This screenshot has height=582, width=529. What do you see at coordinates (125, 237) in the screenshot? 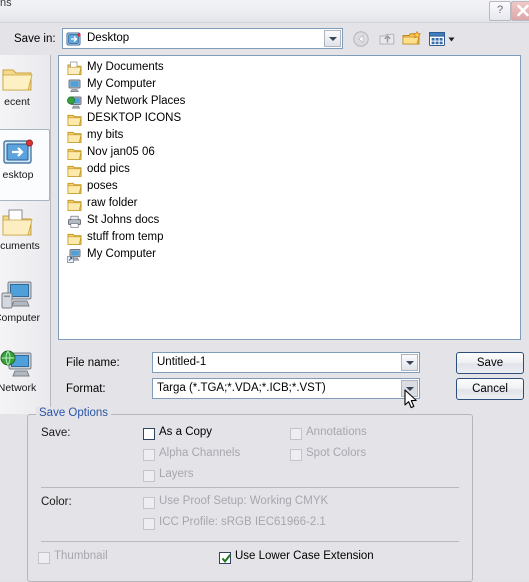
I see `list-item-label: stuff from temp` at bounding box center [125, 237].